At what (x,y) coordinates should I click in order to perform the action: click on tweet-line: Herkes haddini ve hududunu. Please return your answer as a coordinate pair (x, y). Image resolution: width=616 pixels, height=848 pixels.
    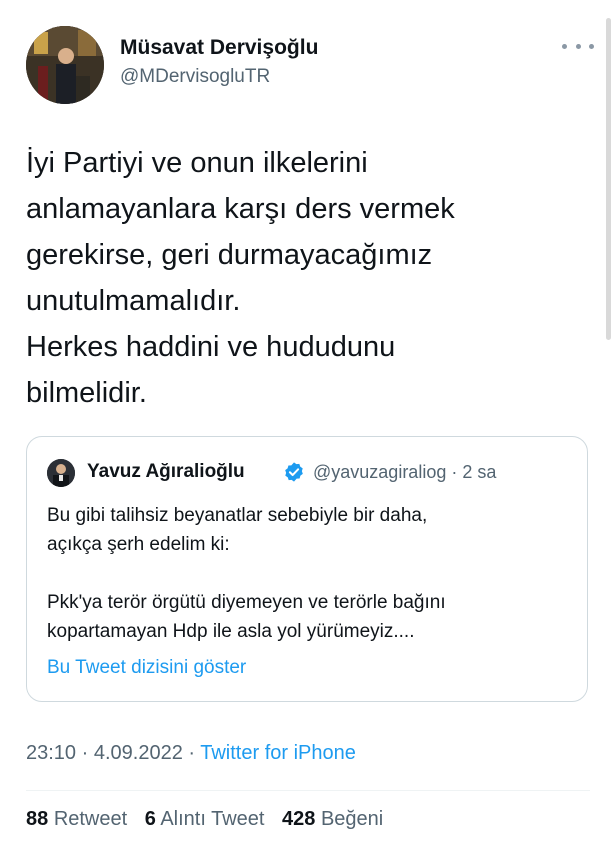
    Looking at the image, I should click on (211, 347).